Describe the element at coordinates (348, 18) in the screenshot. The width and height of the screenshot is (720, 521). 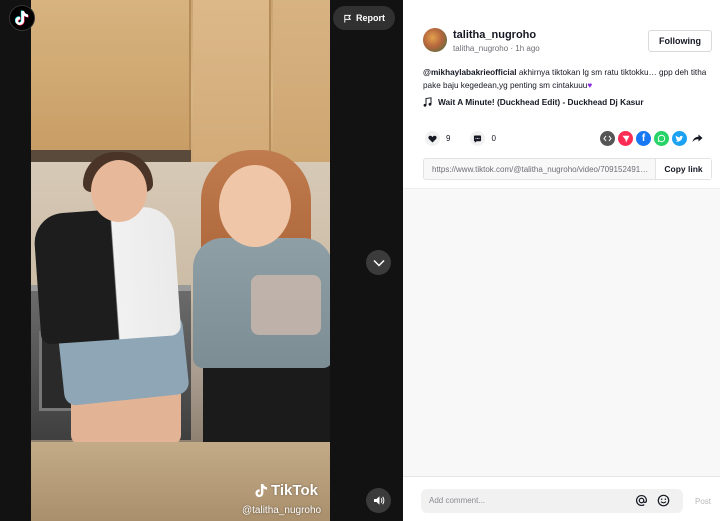
I see `flag-icon` at that location.